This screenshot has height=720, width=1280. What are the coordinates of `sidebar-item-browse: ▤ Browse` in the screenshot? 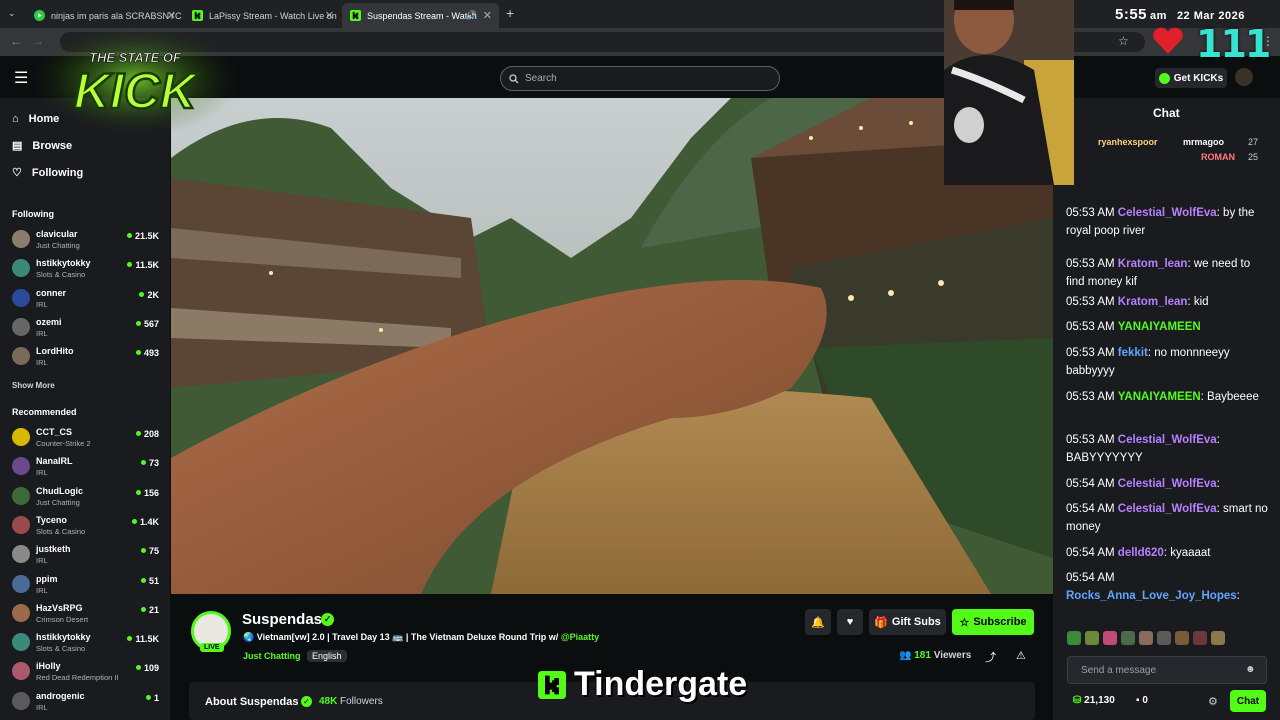 It's located at (42, 146).